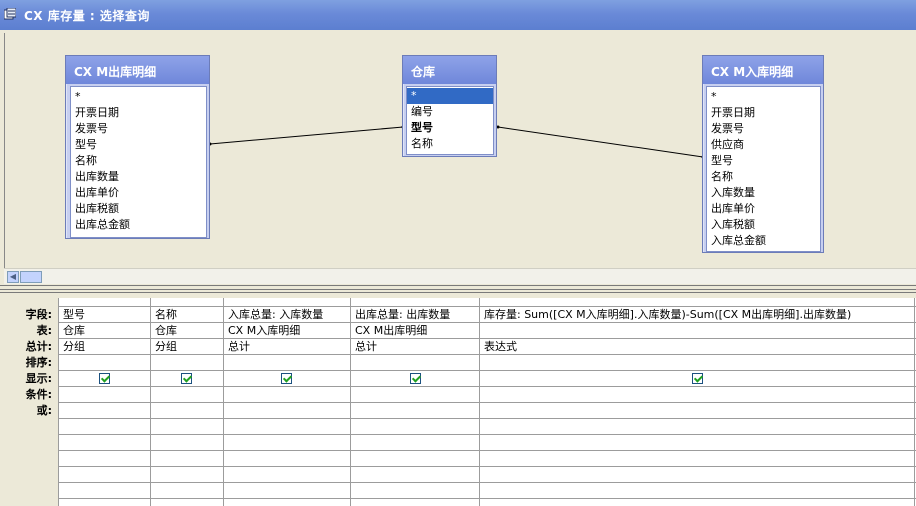 The image size is (916, 506). What do you see at coordinates (600, 142) in the screenshot?
I see `join-line-in-stock` at bounding box center [600, 142].